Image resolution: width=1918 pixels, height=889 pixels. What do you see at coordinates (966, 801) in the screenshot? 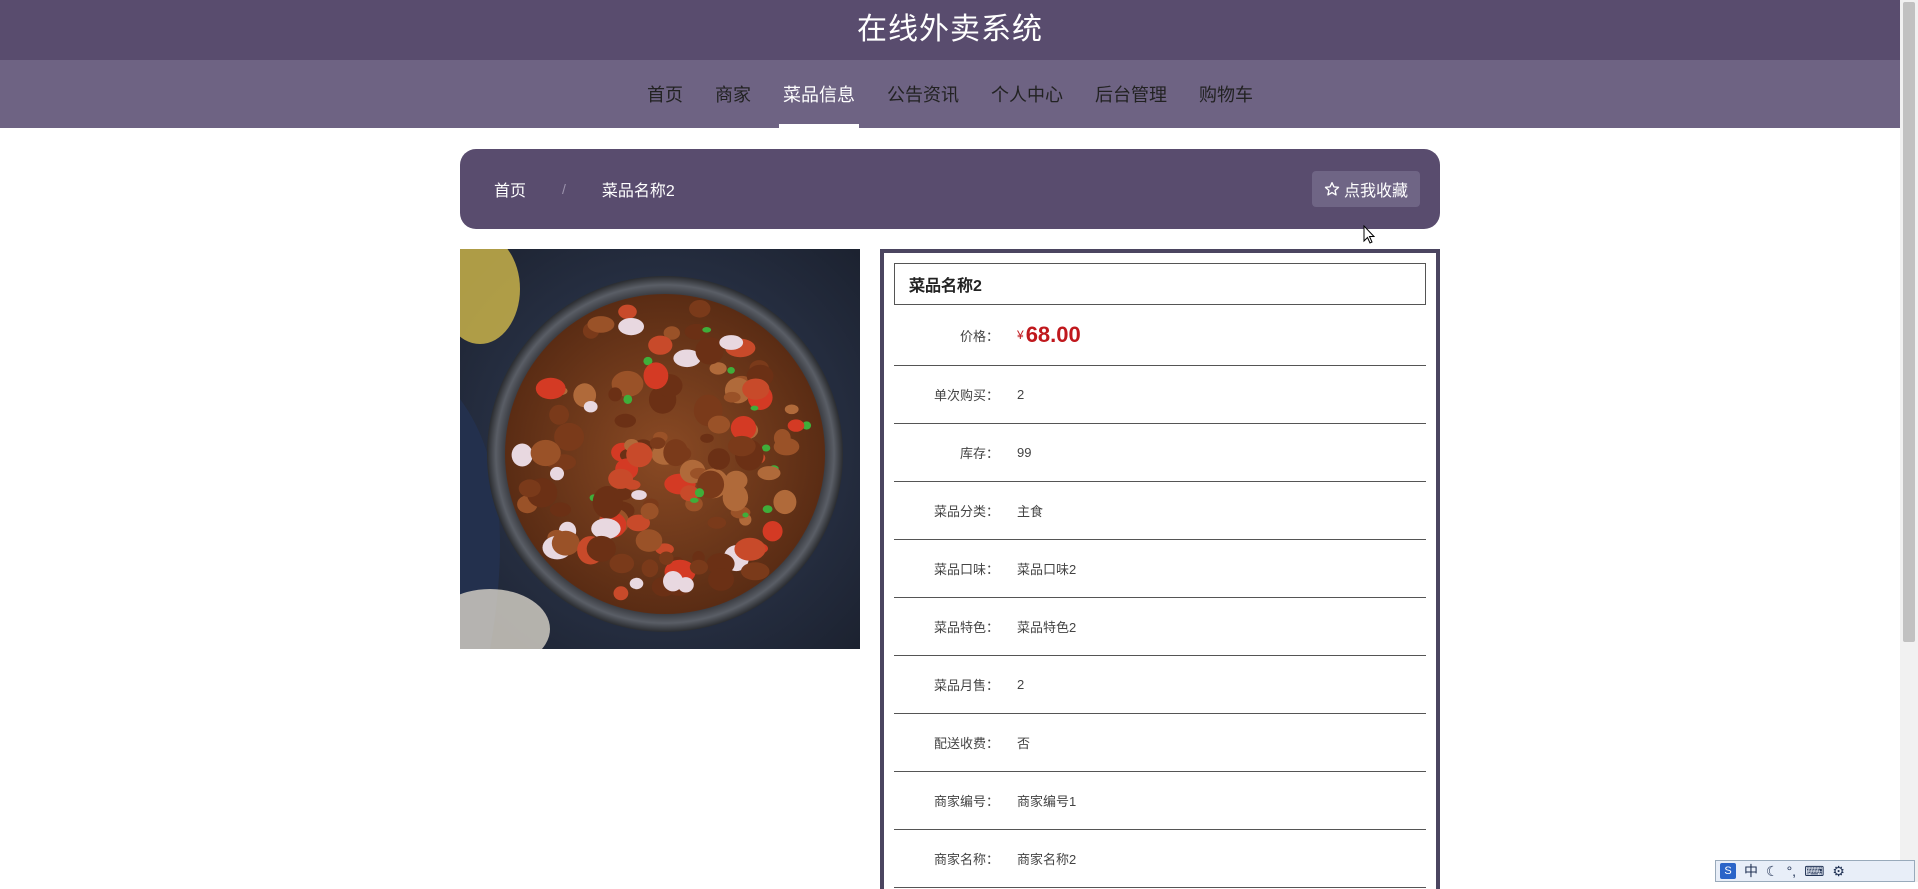
I see `field-label: 商家编号：` at bounding box center [966, 801].